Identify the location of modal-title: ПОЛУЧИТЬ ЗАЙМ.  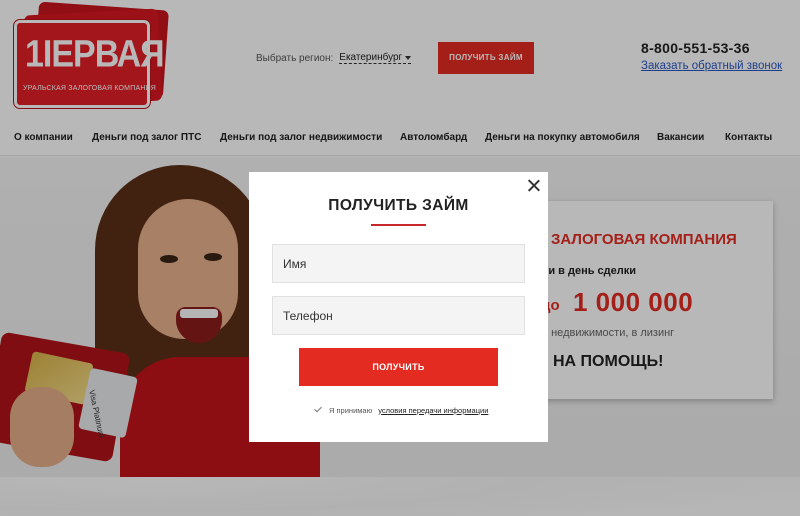
(398, 205).